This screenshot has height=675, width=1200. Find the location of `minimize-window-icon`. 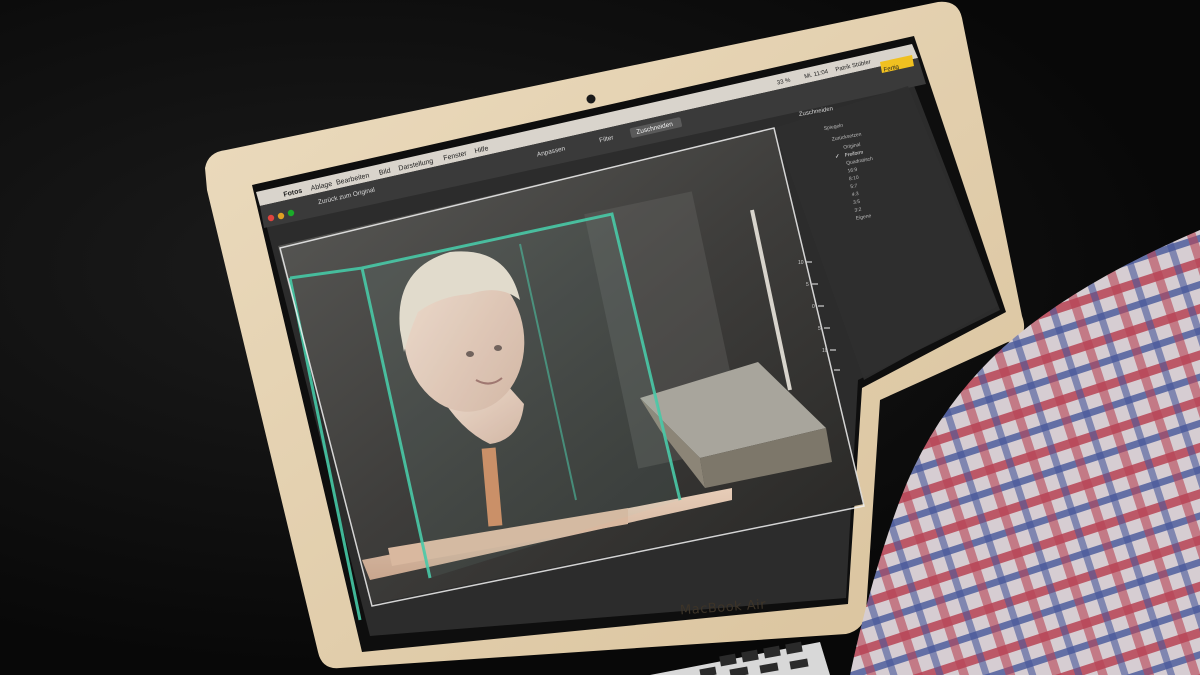

minimize-window-icon is located at coordinates (281, 216).